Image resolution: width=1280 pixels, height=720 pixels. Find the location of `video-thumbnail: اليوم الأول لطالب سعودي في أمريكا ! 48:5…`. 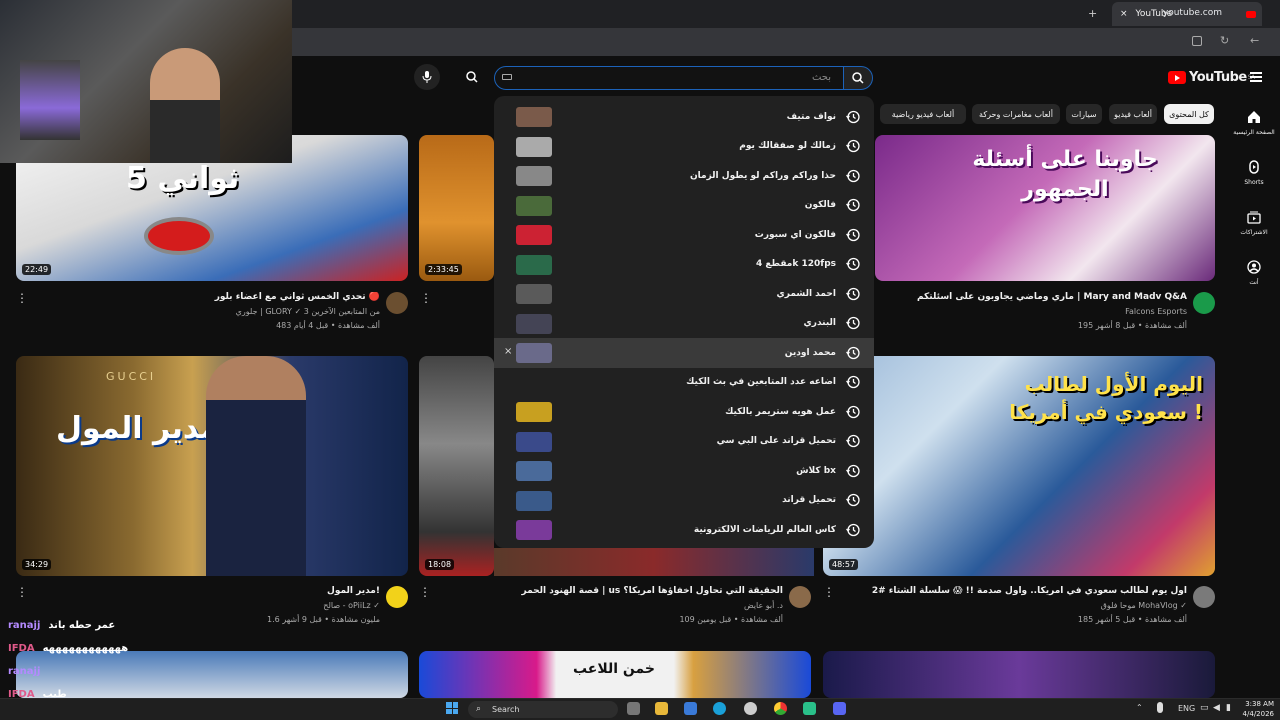

video-thumbnail: اليوم الأول لطالب سعودي في أمريكا ! 48:5… is located at coordinates (1019, 466).